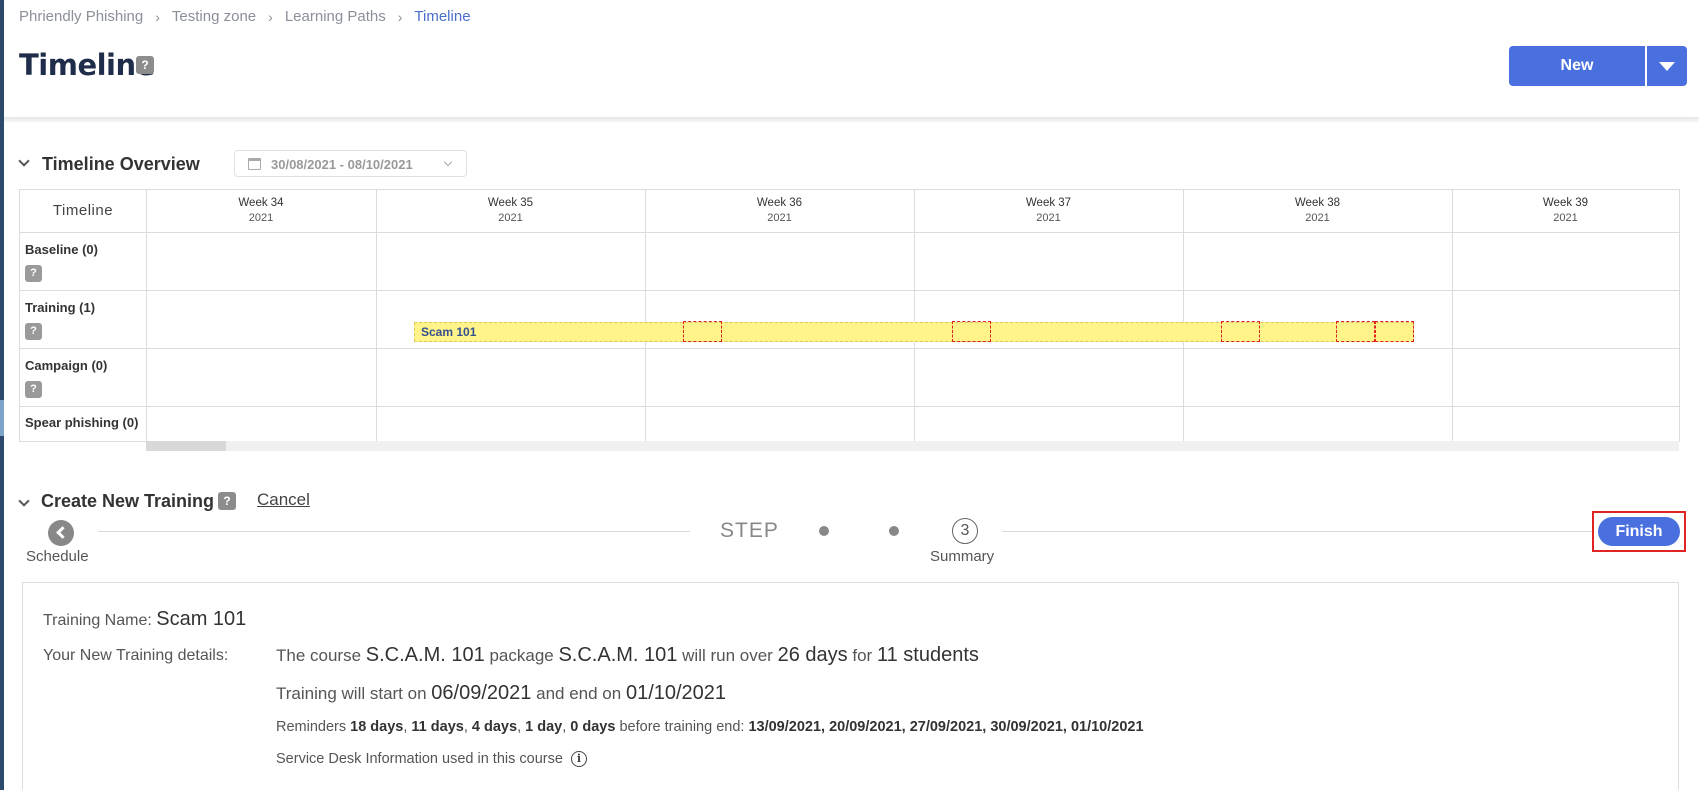  I want to click on back-step-label: Schedule, so click(57, 556).